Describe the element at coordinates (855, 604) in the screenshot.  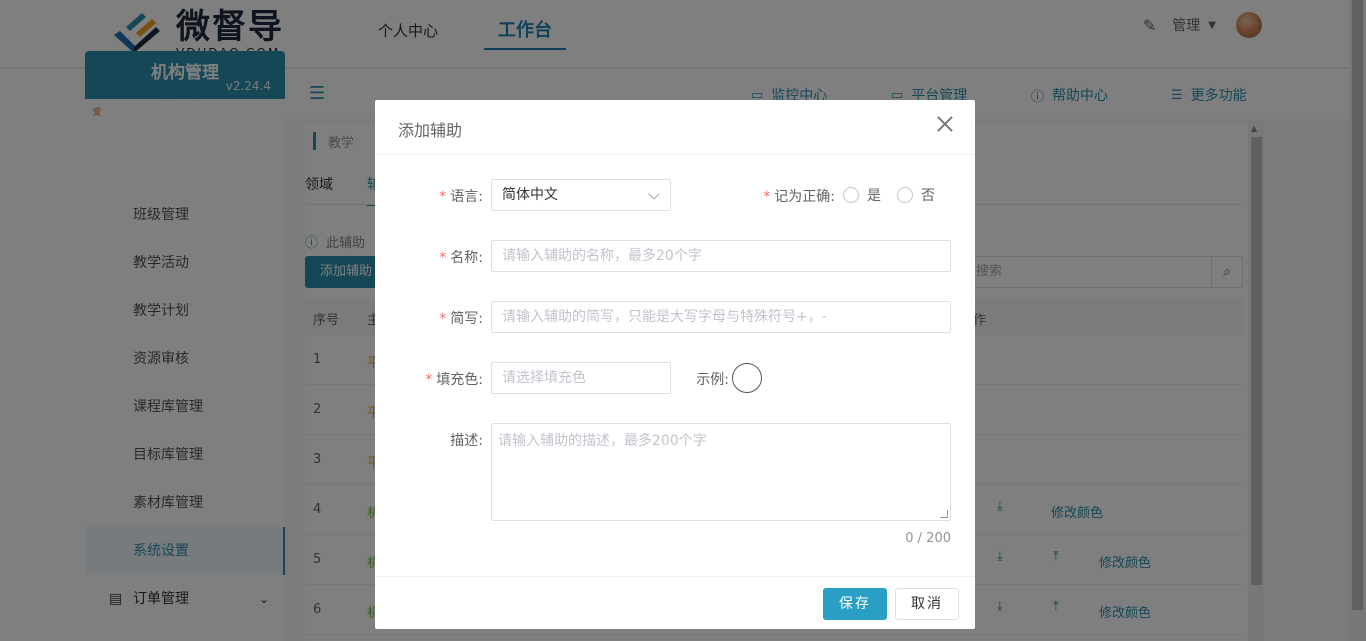
I see `save-button: 保存` at that location.